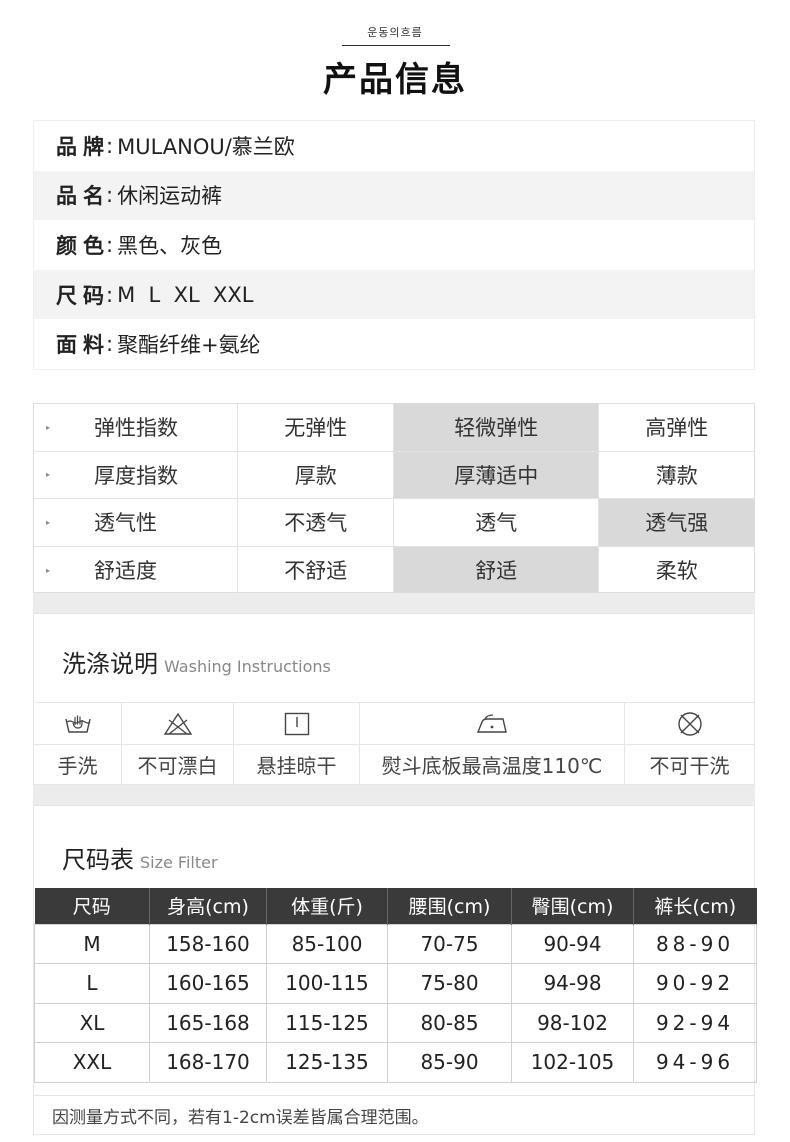 This screenshot has height=1142, width=790. I want to click on info-label: 品名, so click(83, 196).